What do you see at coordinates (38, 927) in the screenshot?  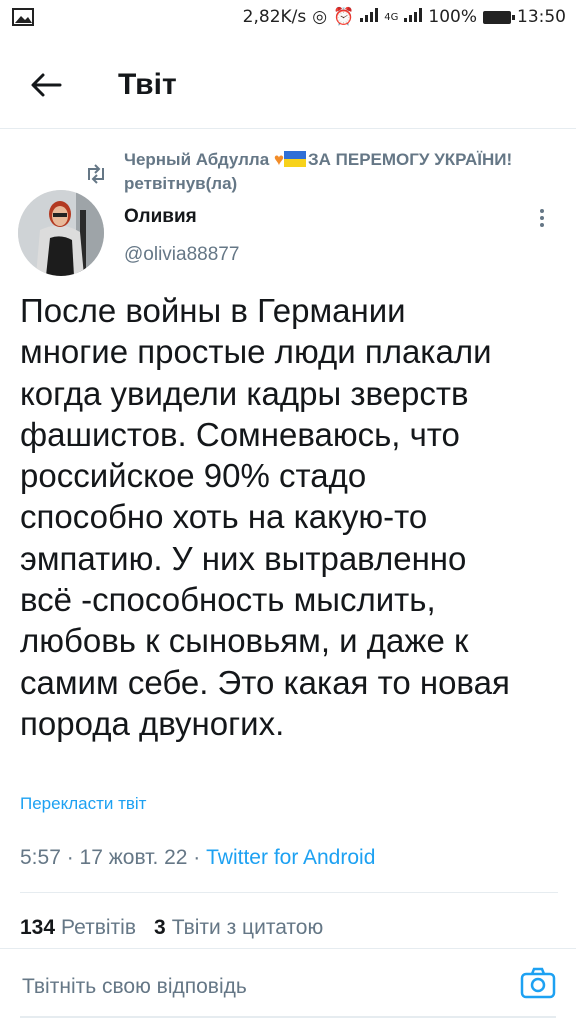 I see `retweets-count: 134` at bounding box center [38, 927].